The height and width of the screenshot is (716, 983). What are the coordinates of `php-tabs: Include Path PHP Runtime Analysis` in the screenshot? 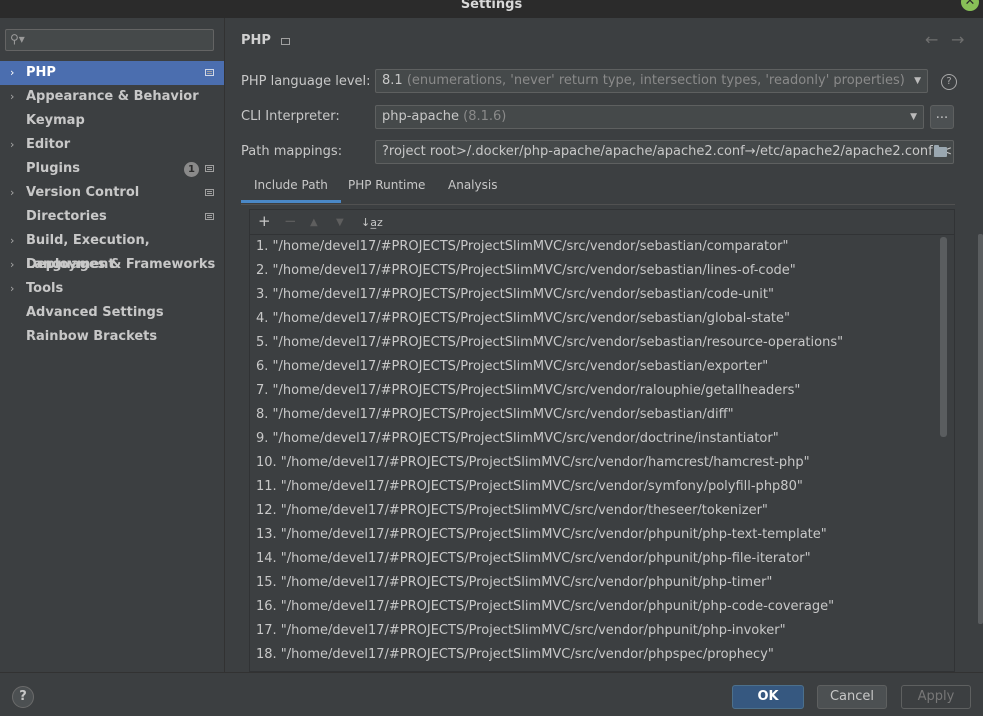 It's located at (598, 188).